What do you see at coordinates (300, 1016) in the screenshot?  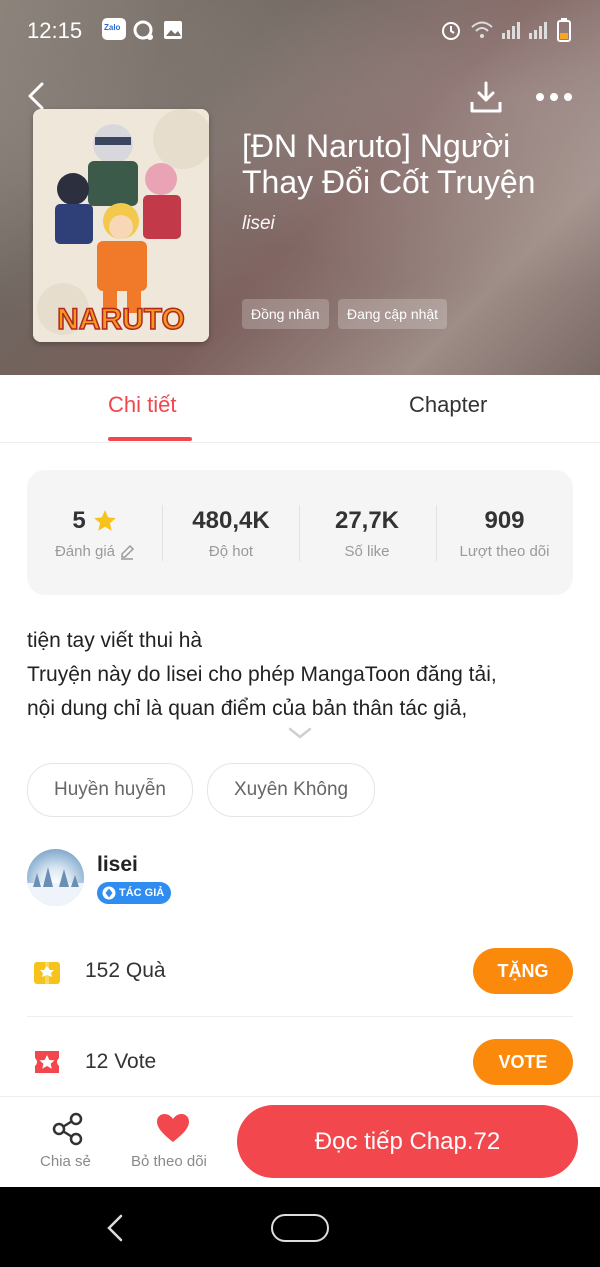 I see `row-divider` at bounding box center [300, 1016].